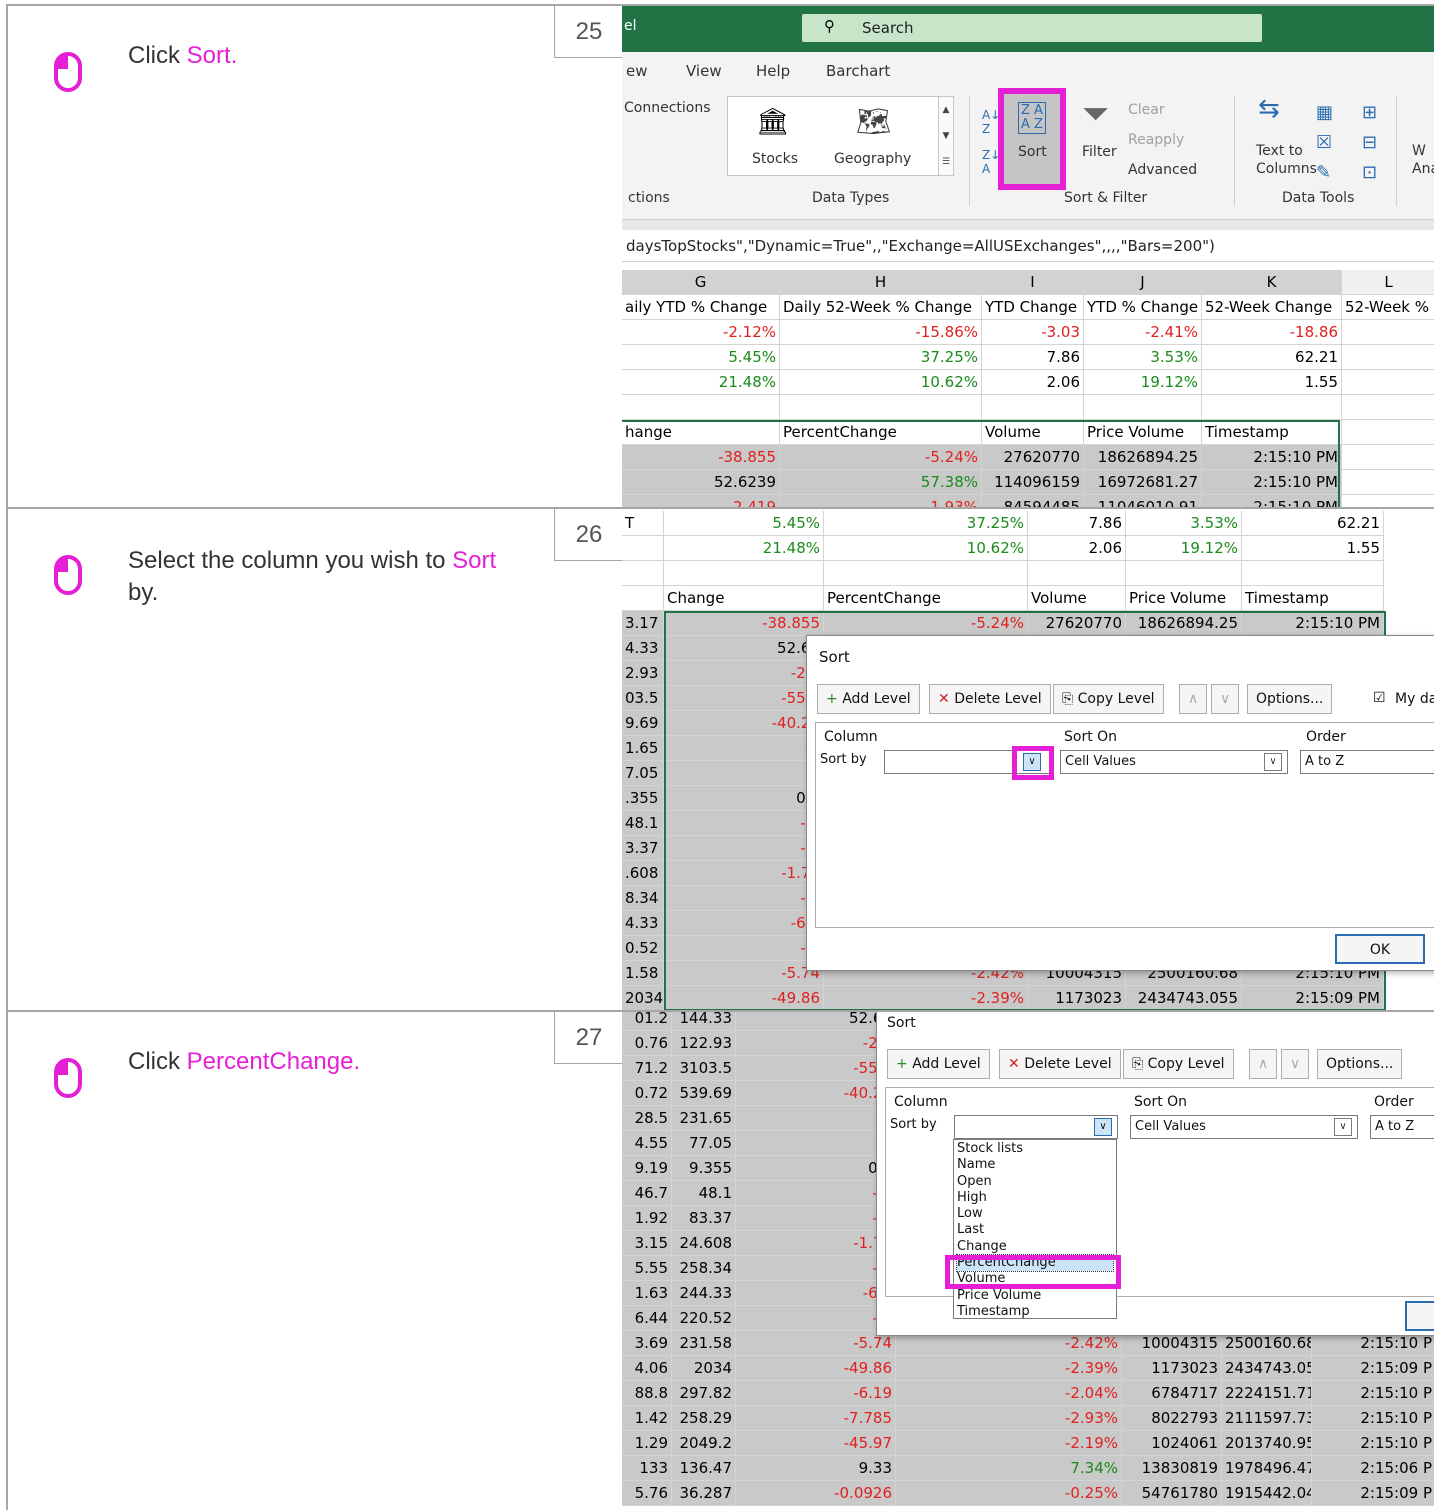 The width and height of the screenshot is (1434, 1510). I want to click on data-cell: 1024061, so click(1172, 1443).